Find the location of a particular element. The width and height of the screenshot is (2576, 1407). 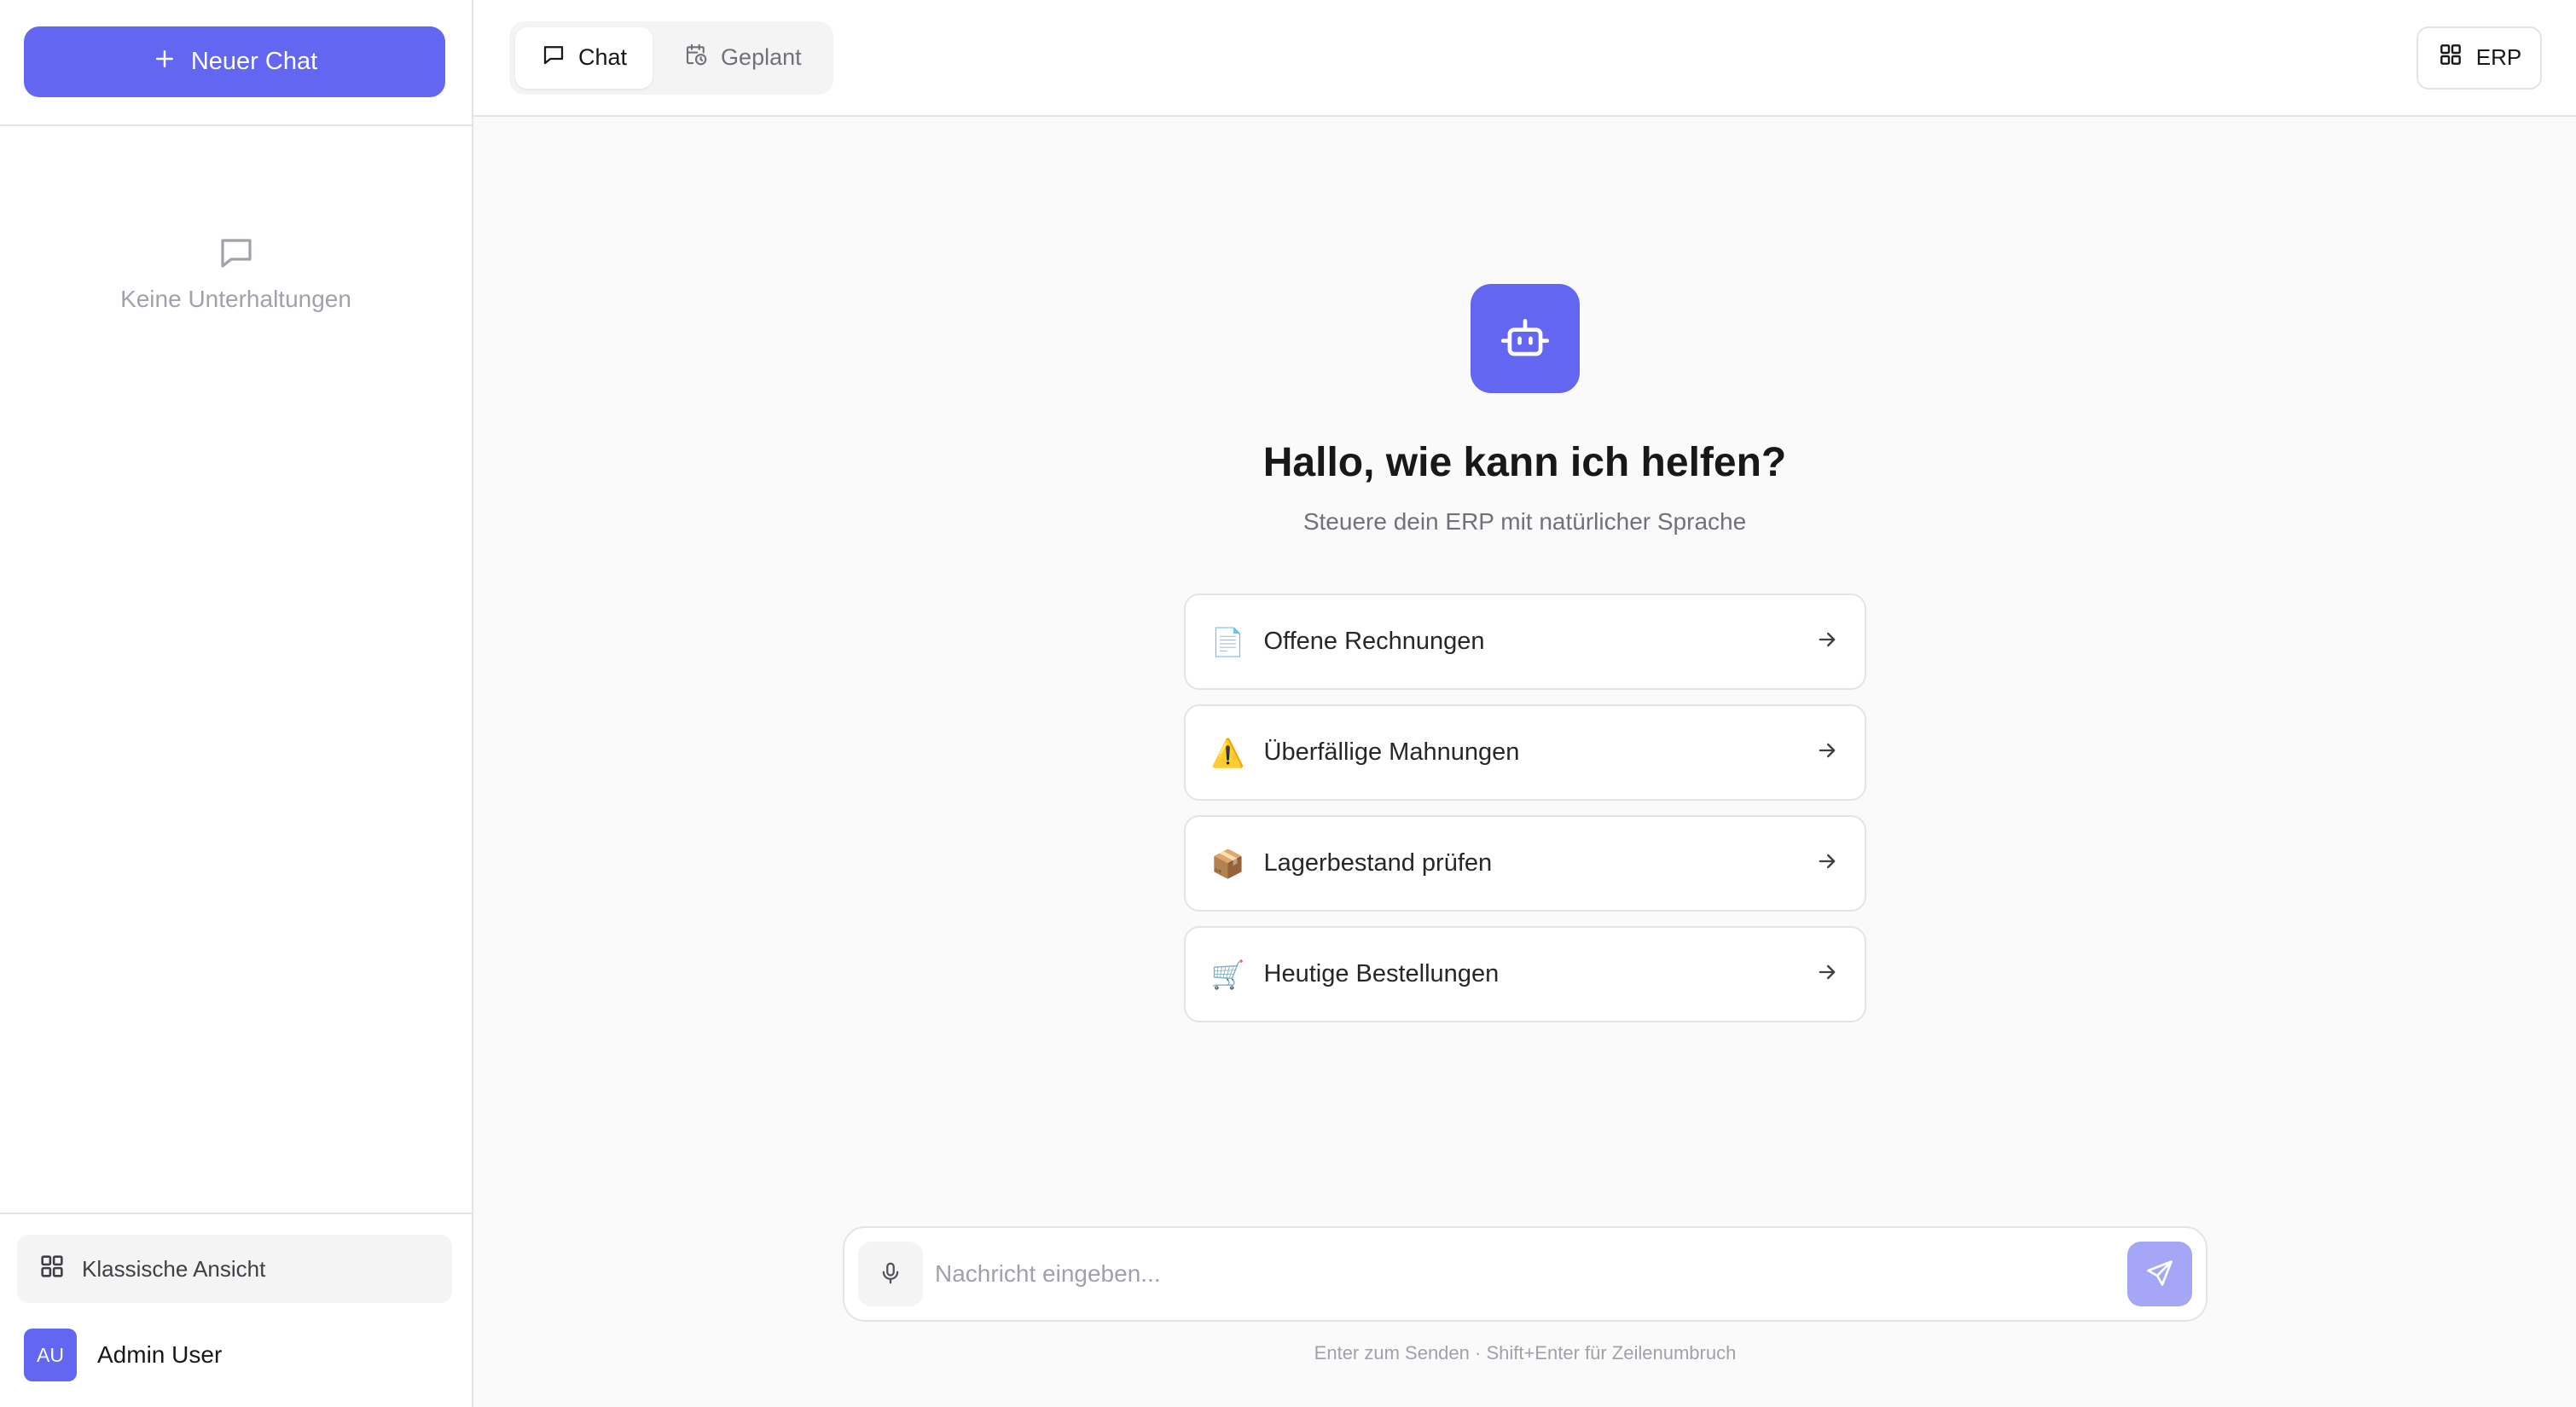

tab-scheduled: Geplant is located at coordinates (742, 58).